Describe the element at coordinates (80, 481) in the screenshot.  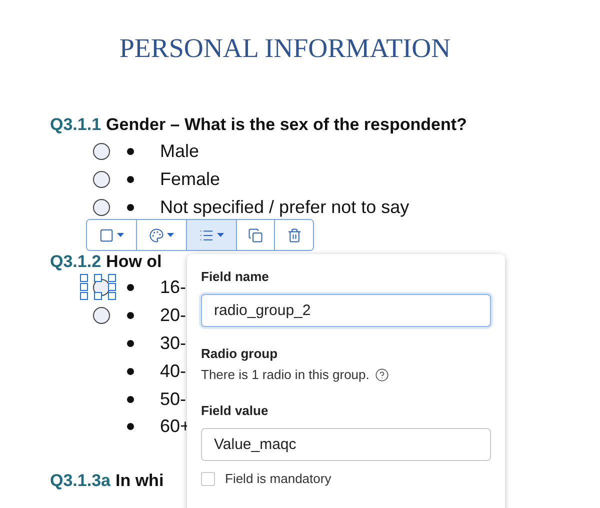
I see `question-number: Q3.1.3a` at that location.